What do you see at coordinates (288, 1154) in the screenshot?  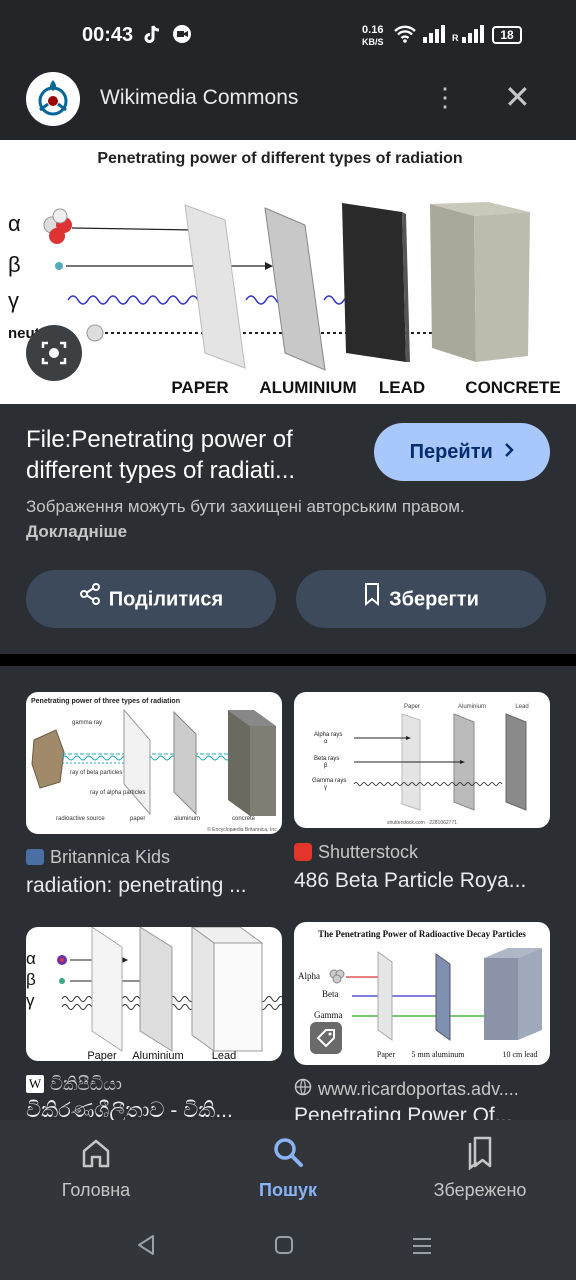 I see `search-icon` at bounding box center [288, 1154].